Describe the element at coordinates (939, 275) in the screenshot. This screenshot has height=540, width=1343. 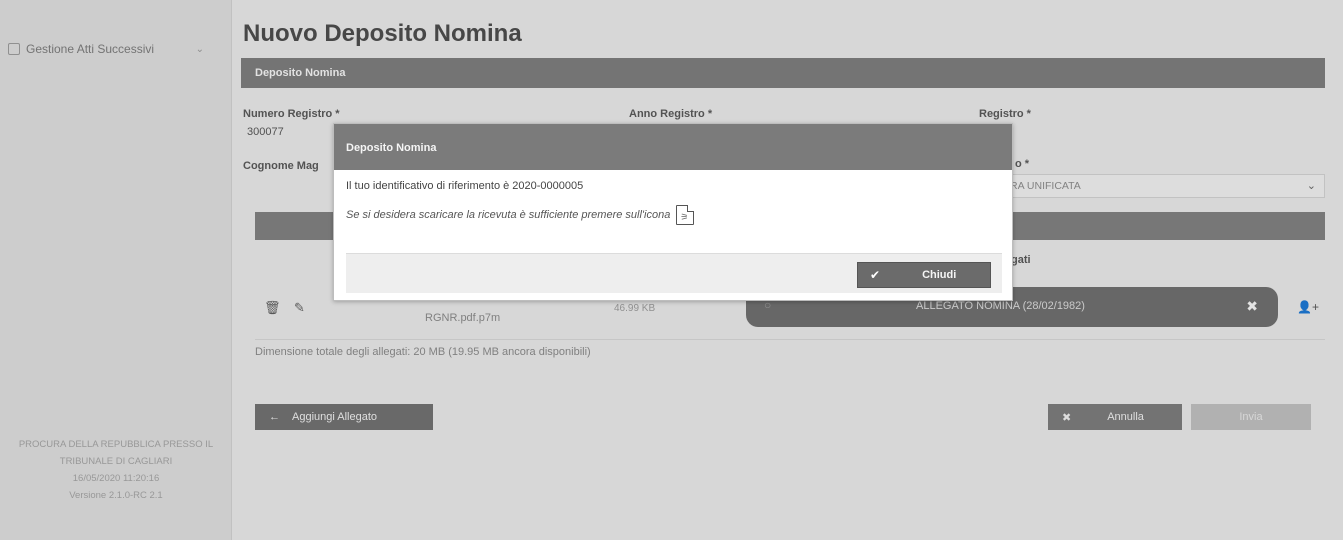
I see `close-button-label: Chiudi` at that location.